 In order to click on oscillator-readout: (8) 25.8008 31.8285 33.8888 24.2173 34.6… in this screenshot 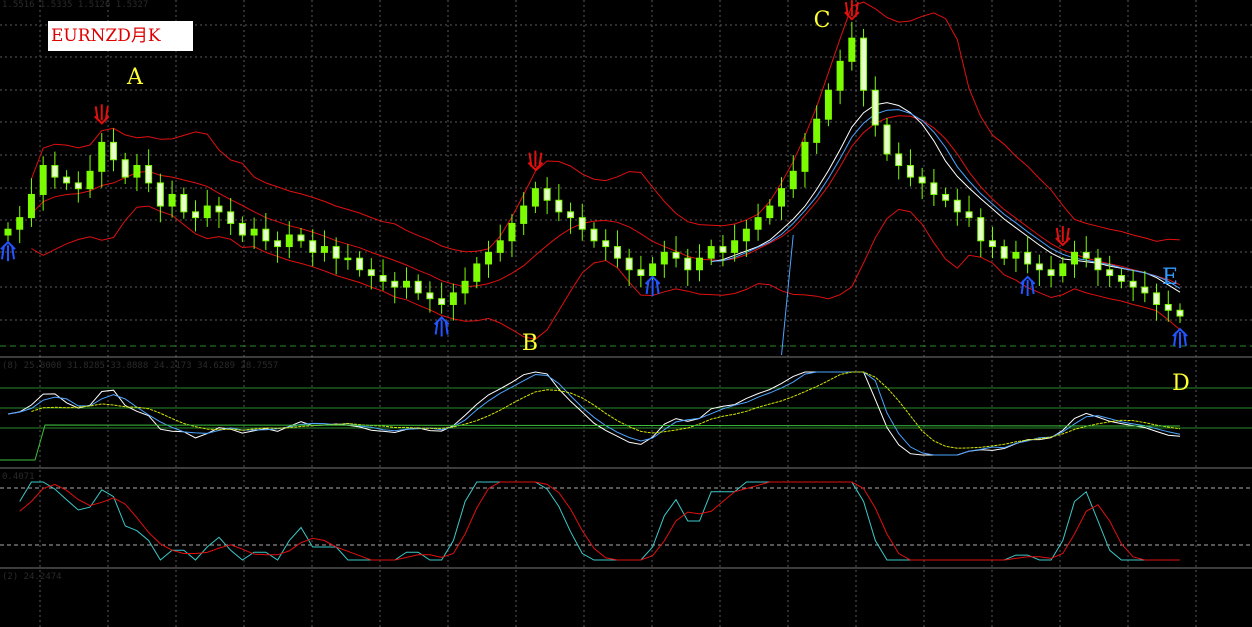, I will do `click(140, 366)`.